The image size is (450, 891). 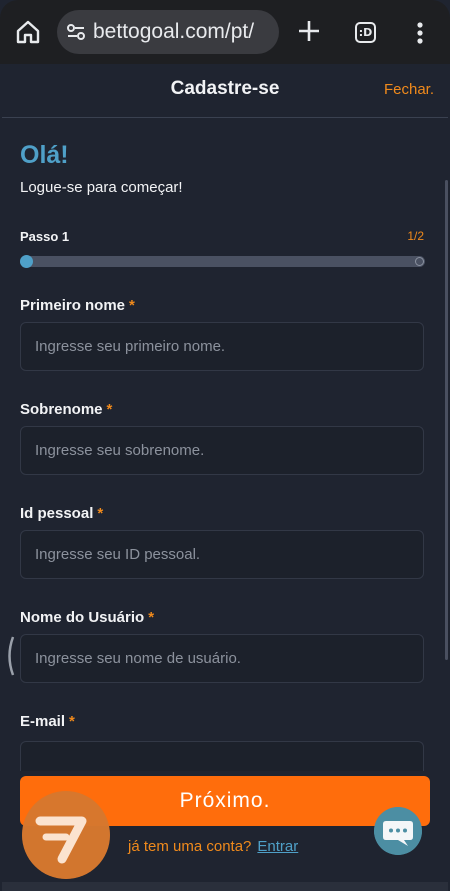 I want to click on first-name-label-text: Primeiro nome, so click(x=73, y=305).